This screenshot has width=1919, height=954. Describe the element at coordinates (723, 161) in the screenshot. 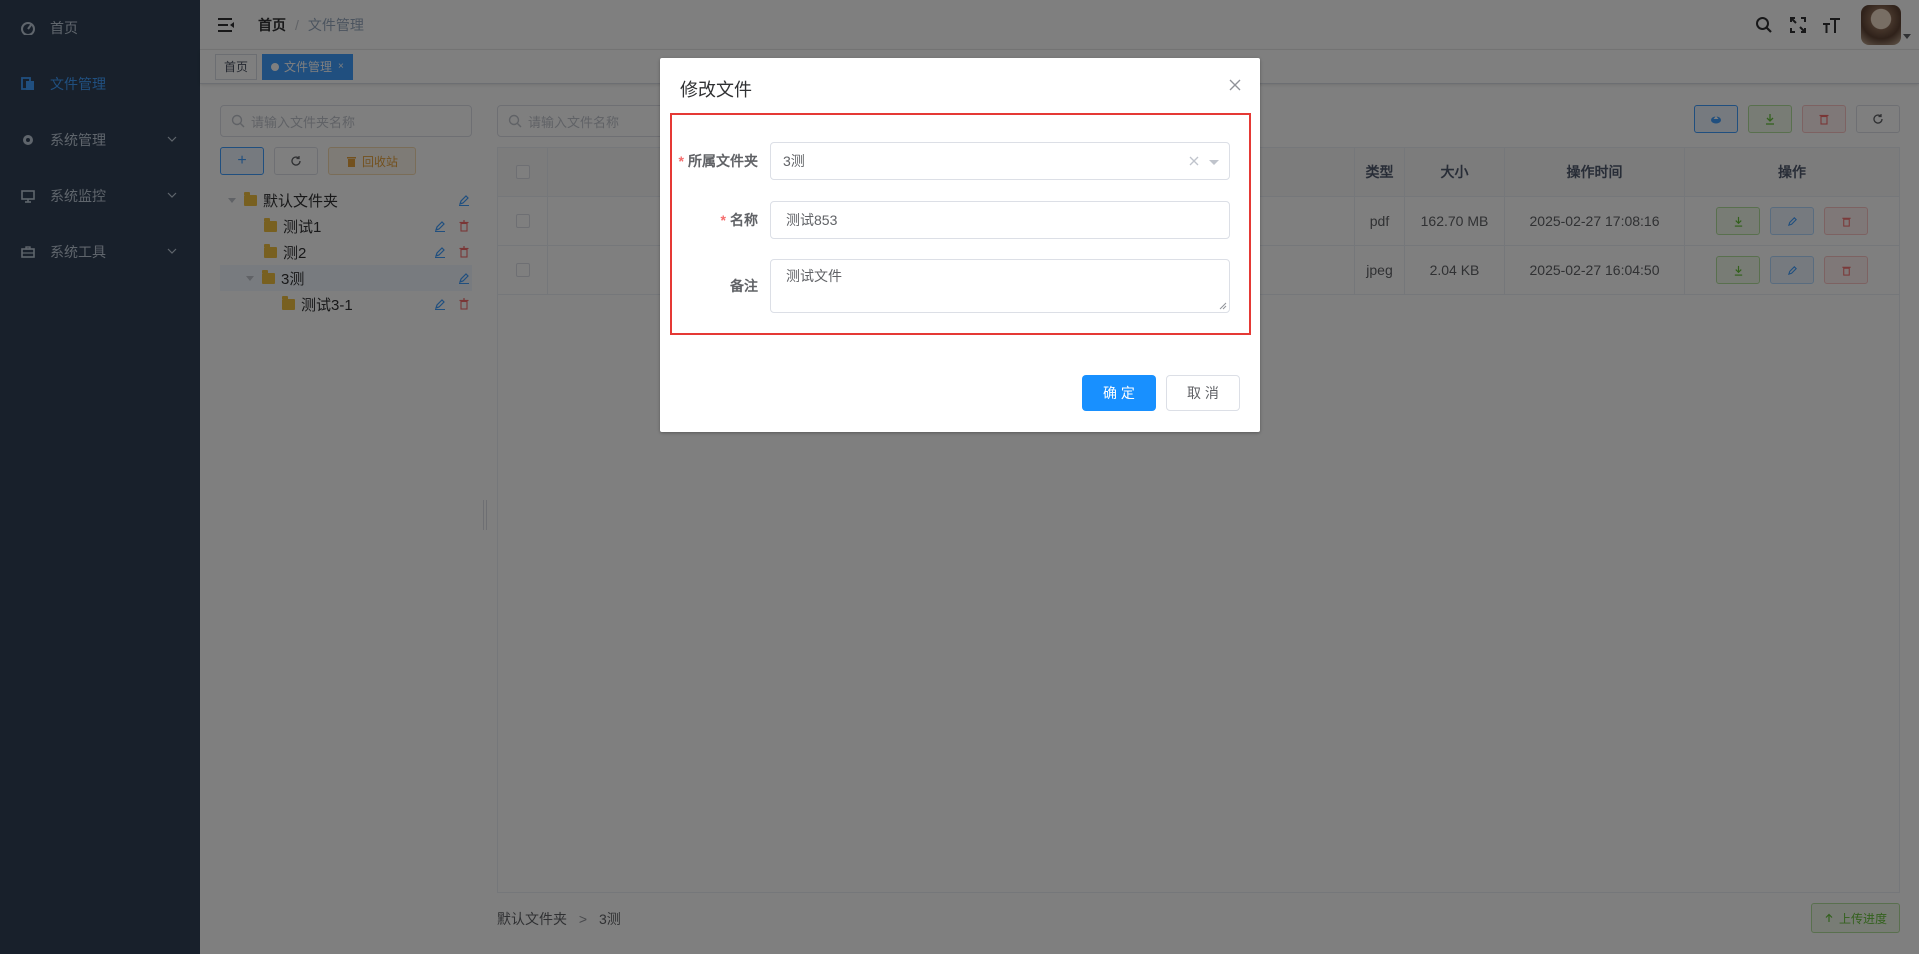

I see `folder-label-text: 所属文件夹` at that location.